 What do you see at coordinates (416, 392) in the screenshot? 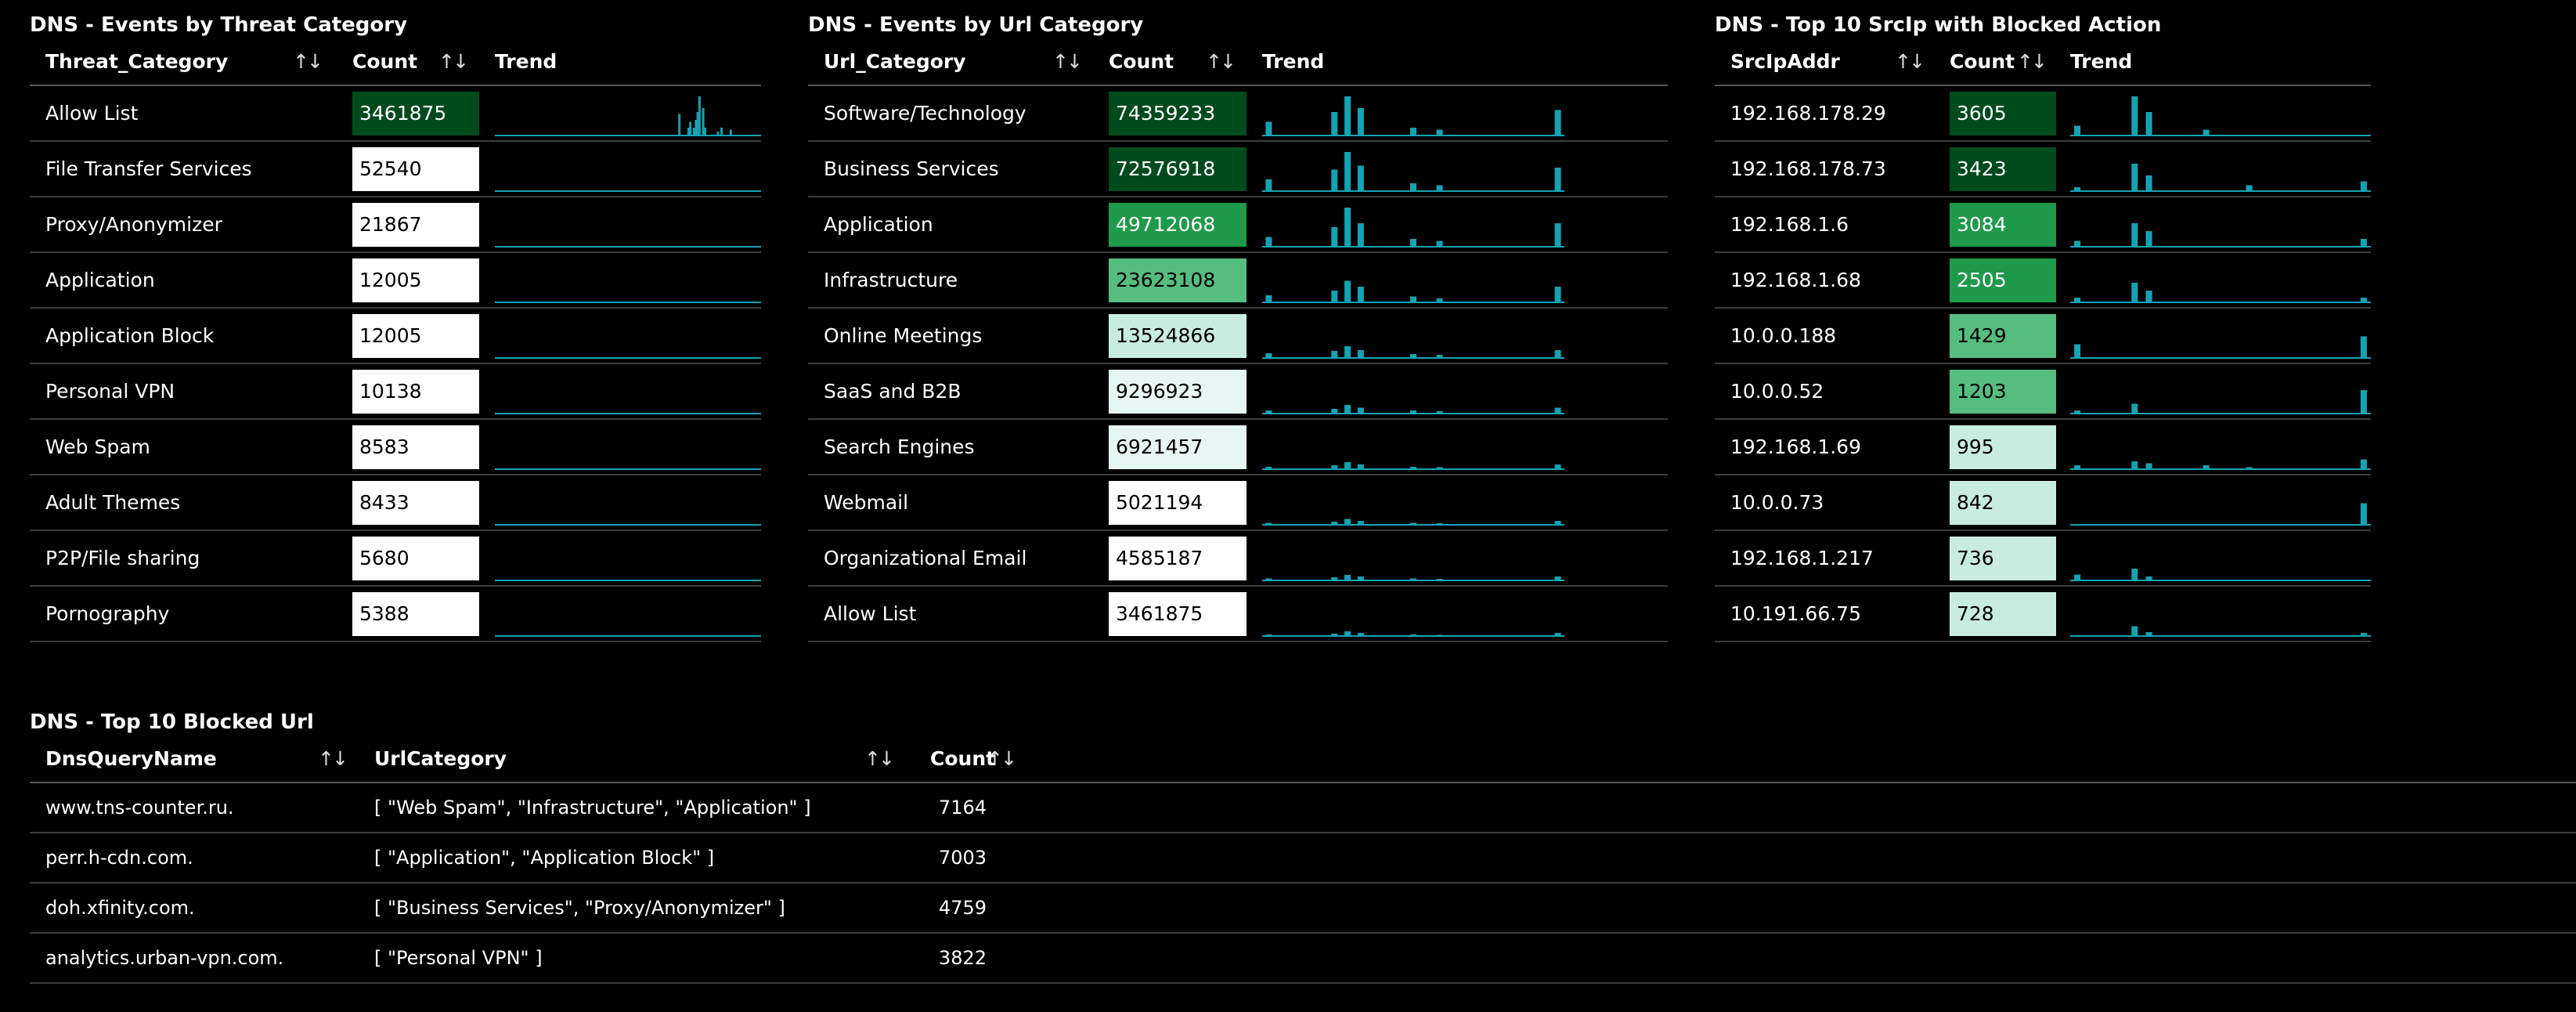
I see `count-cell: 10138` at bounding box center [416, 392].